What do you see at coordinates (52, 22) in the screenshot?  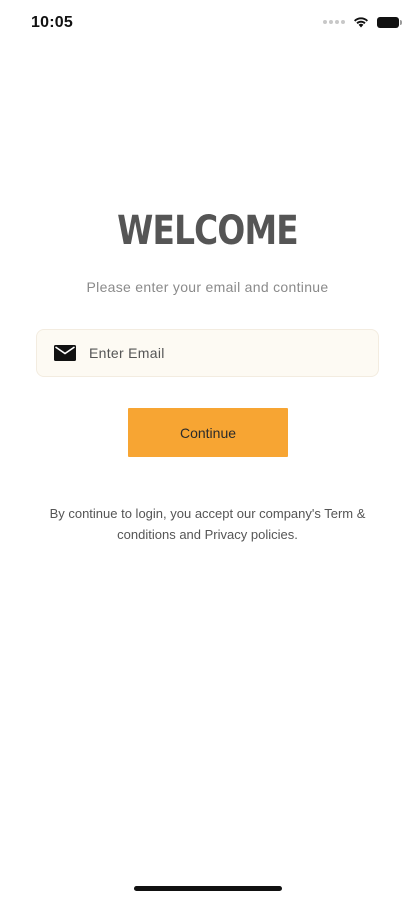 I see `status-time: 10:05` at bounding box center [52, 22].